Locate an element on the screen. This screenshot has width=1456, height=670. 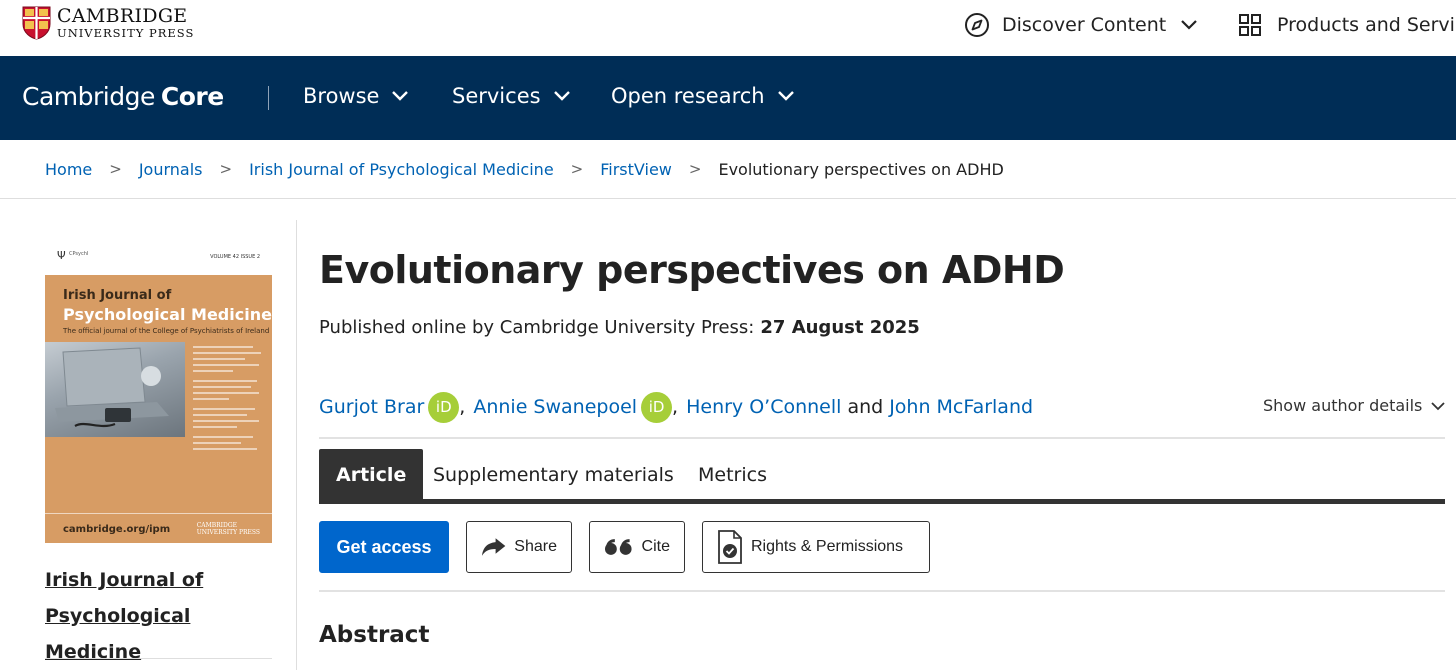
tab-supplementary-materials: Supplementary materials is located at coordinates (553, 475).